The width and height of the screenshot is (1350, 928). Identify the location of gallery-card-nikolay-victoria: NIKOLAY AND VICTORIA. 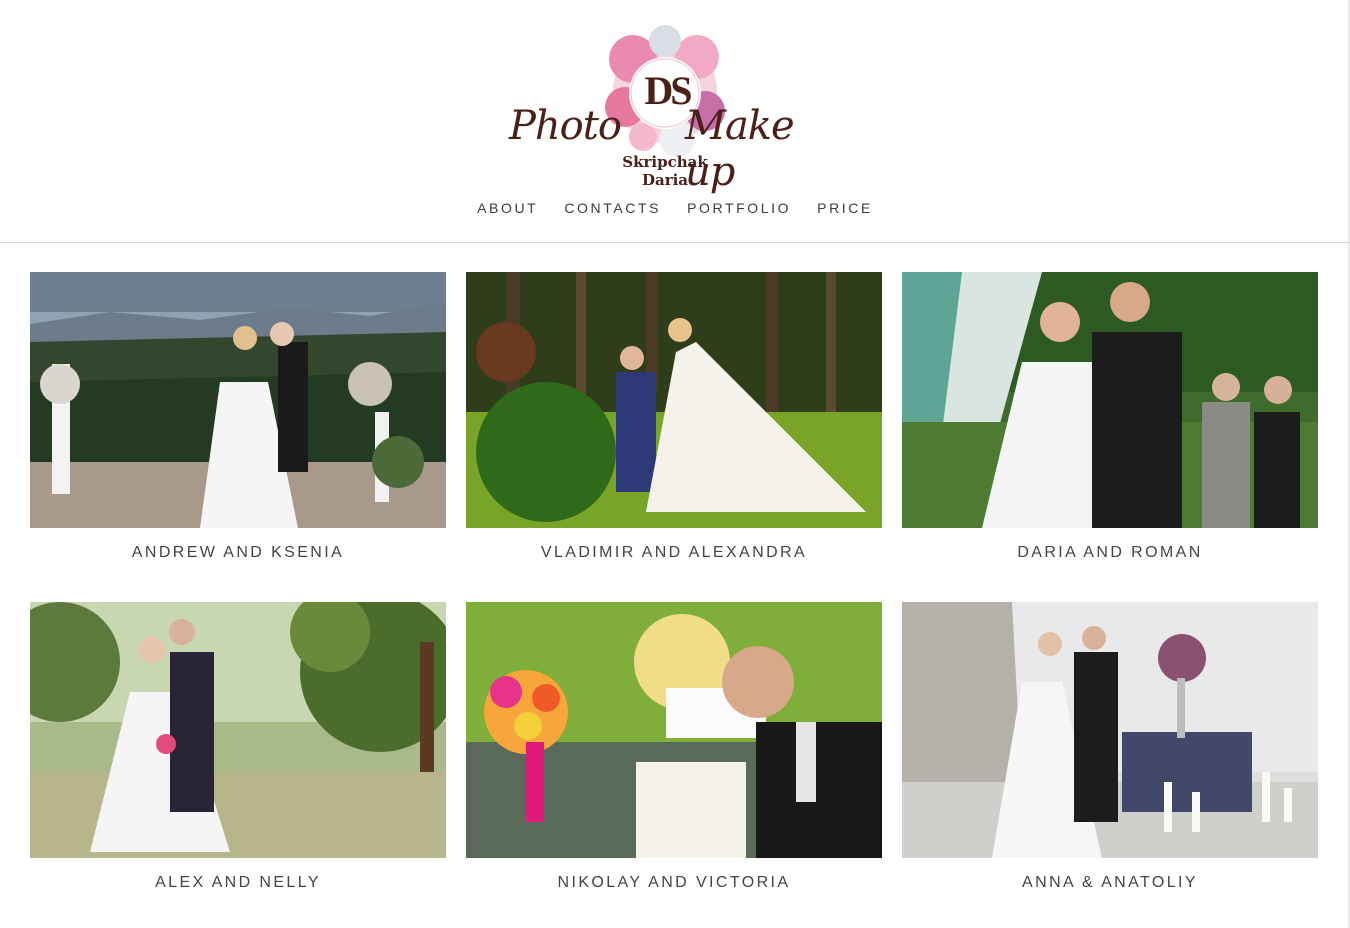
(674, 747).